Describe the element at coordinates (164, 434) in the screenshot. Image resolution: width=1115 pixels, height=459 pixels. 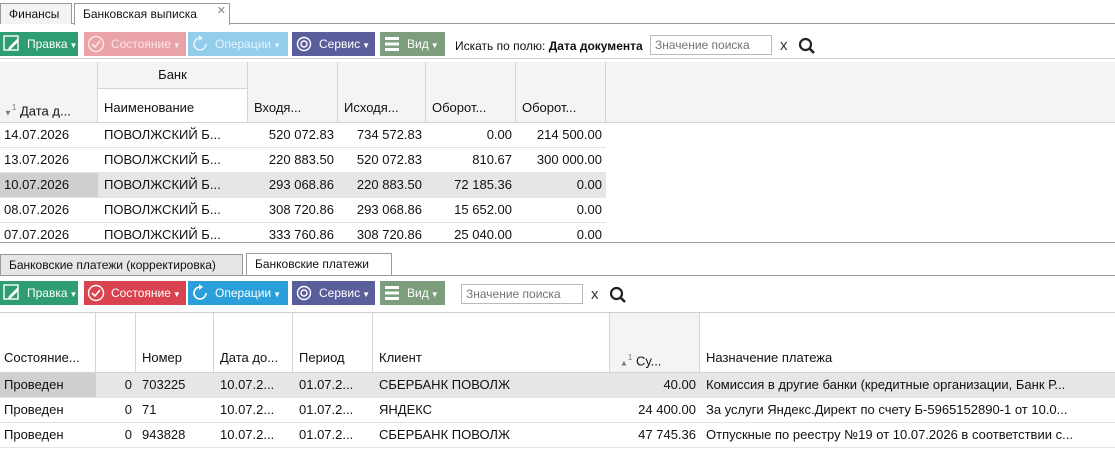
I see `cell-number: 943828` at that location.